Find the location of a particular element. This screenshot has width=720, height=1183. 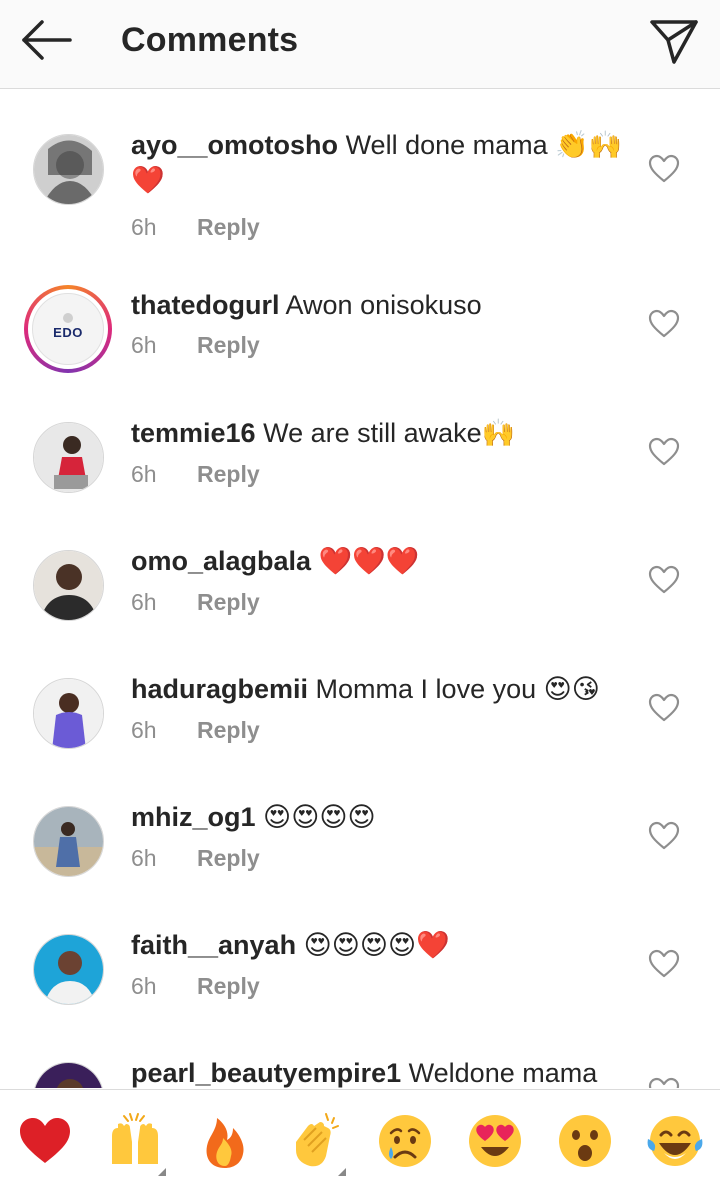

clapping-hands-icon is located at coordinates (317, 1140).